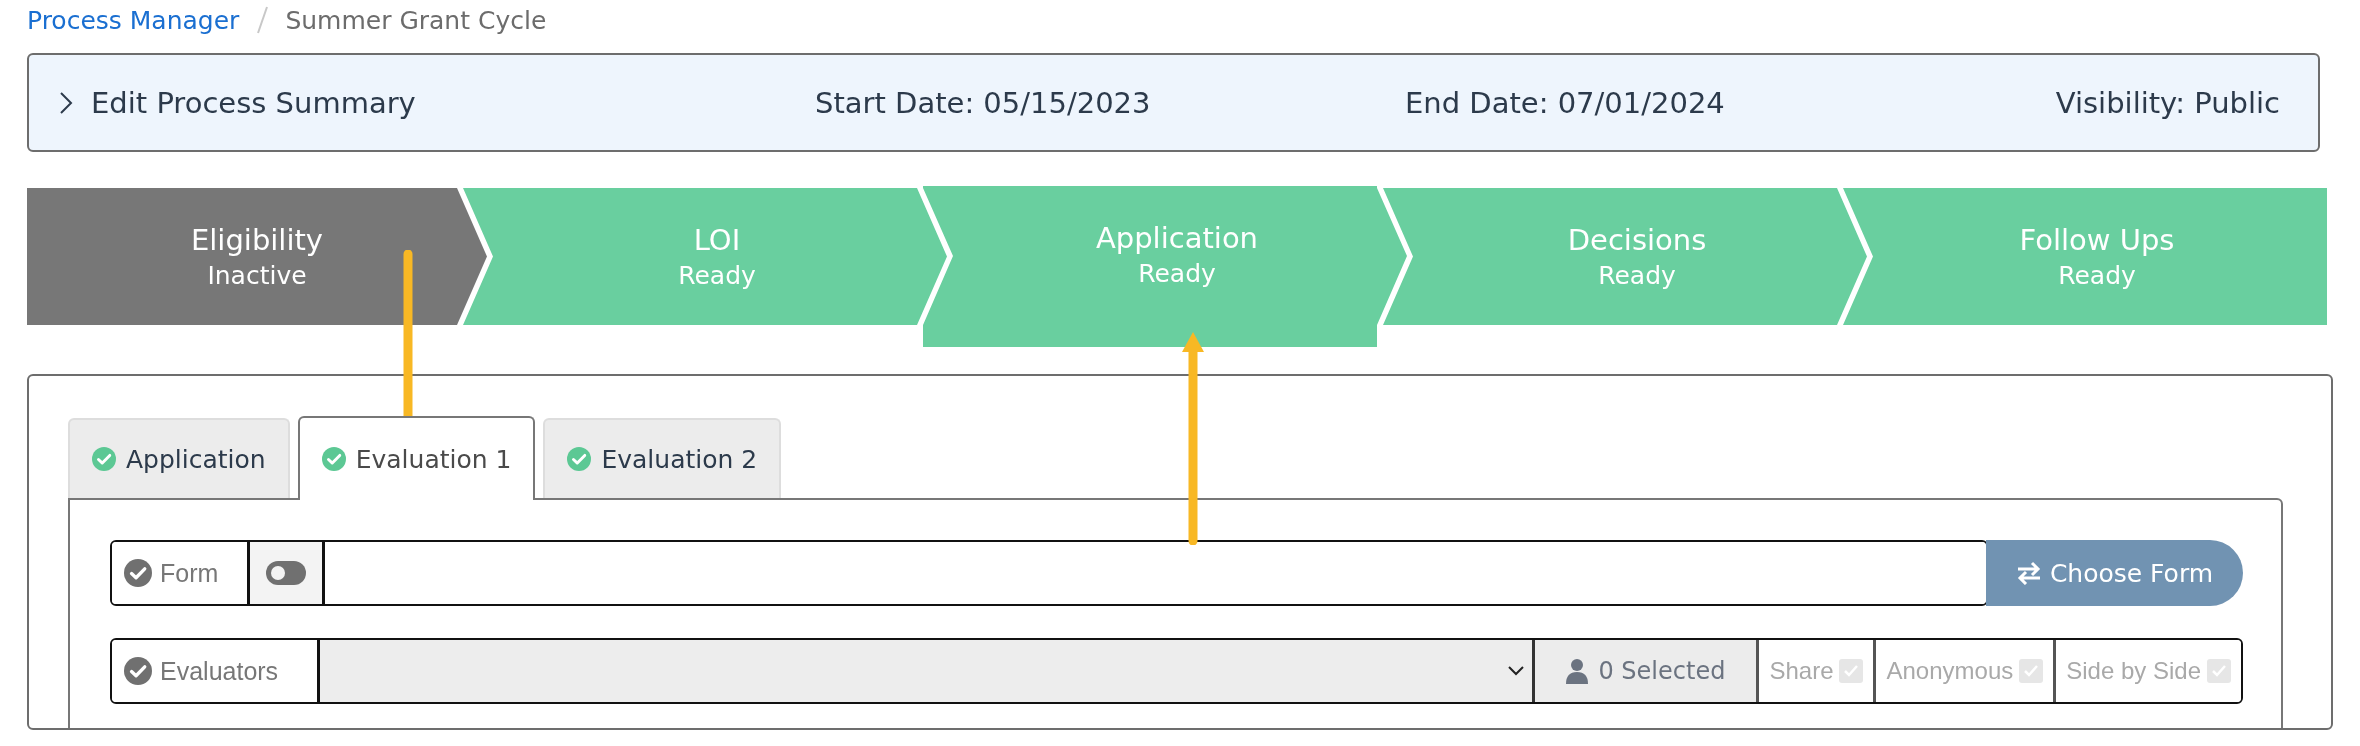 The image size is (2360, 746). I want to click on swap-arrows-icon, so click(2028, 573).